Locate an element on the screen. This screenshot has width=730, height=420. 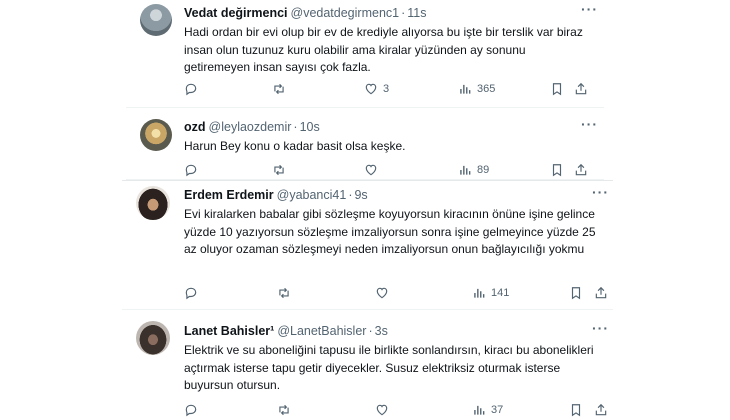
timestamp: 11s is located at coordinates (416, 13).